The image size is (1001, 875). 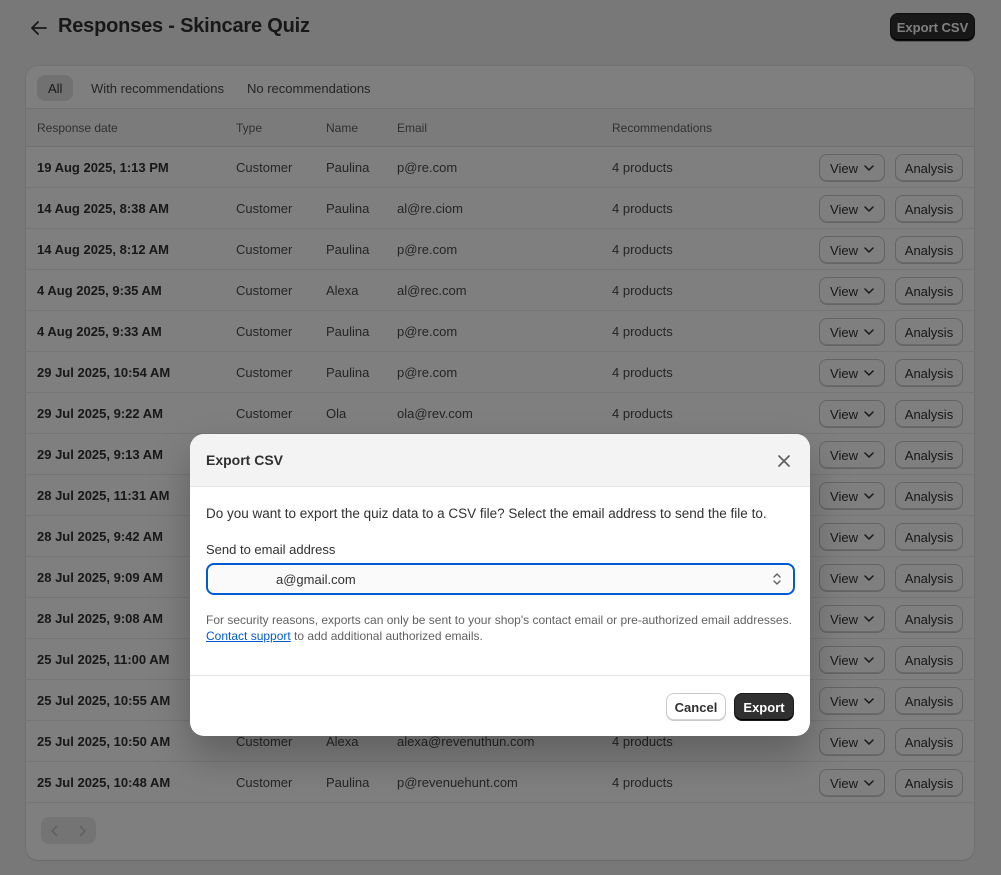 What do you see at coordinates (500, 460) in the screenshot?
I see `dialog-header: Export CSV` at bounding box center [500, 460].